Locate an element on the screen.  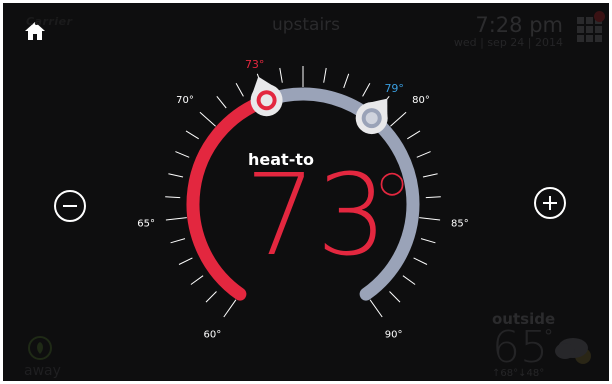
outside-hi-lo: ↑68°↓48° is located at coordinates (518, 373).